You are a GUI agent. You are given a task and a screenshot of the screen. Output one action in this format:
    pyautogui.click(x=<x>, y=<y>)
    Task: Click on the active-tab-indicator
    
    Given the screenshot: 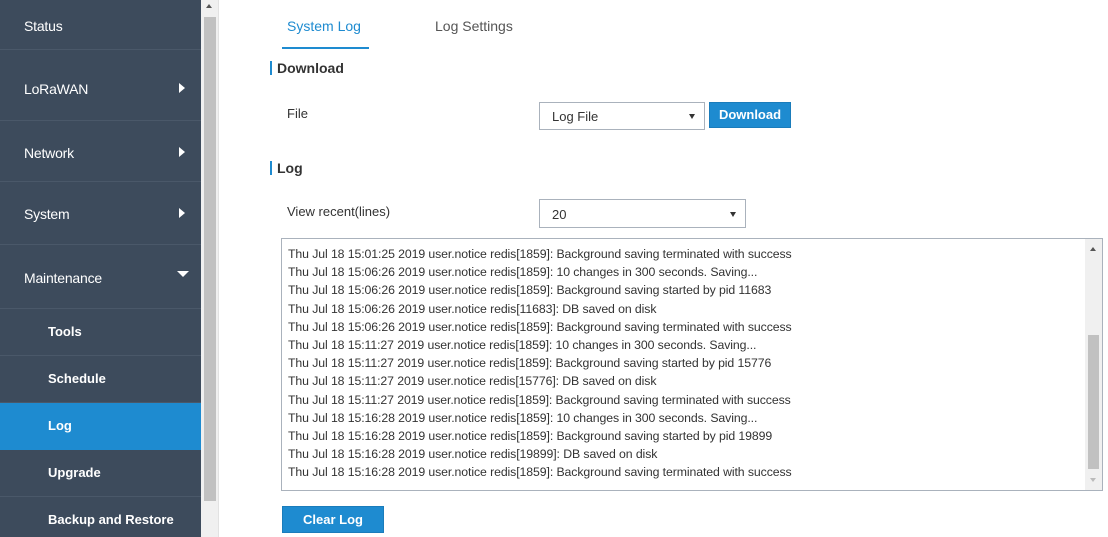 What is the action you would take?
    pyautogui.click(x=325, y=48)
    